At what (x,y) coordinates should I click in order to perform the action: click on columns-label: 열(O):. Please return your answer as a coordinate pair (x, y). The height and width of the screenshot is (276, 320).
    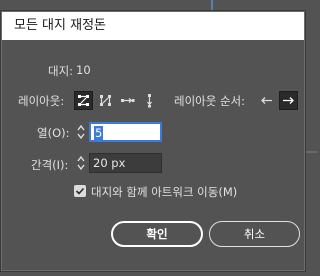
    Looking at the image, I should click on (53, 133).